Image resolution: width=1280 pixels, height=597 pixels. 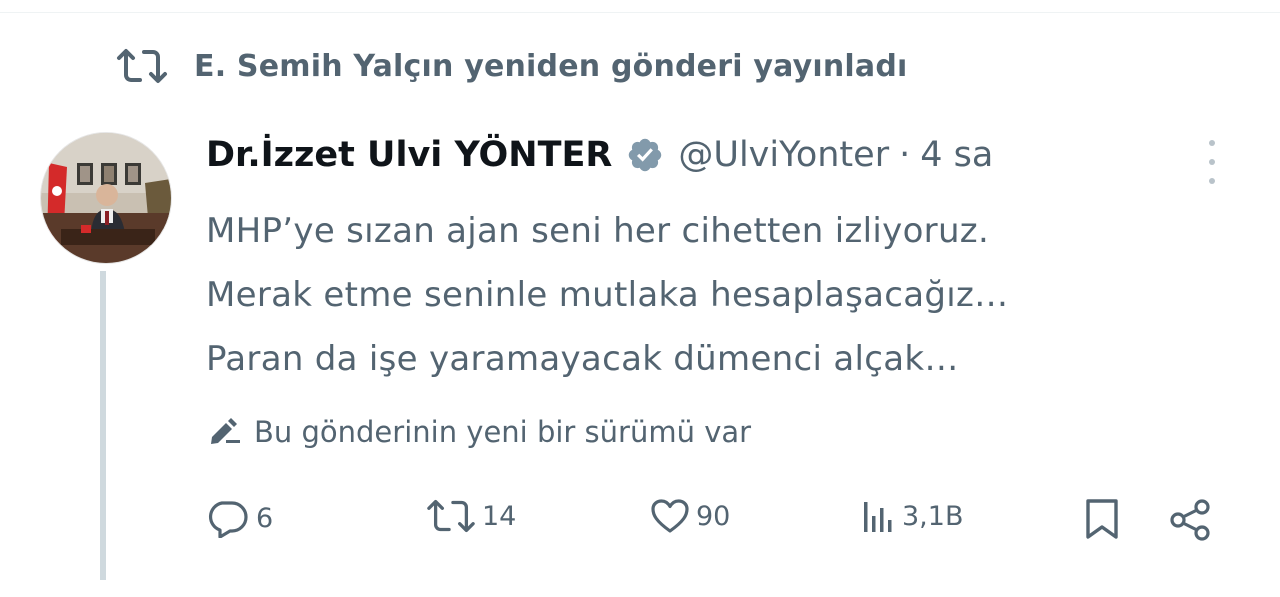 I want to click on edit-notice-text: Bu gönderinin yeni bir sürümü var, so click(x=502, y=432).